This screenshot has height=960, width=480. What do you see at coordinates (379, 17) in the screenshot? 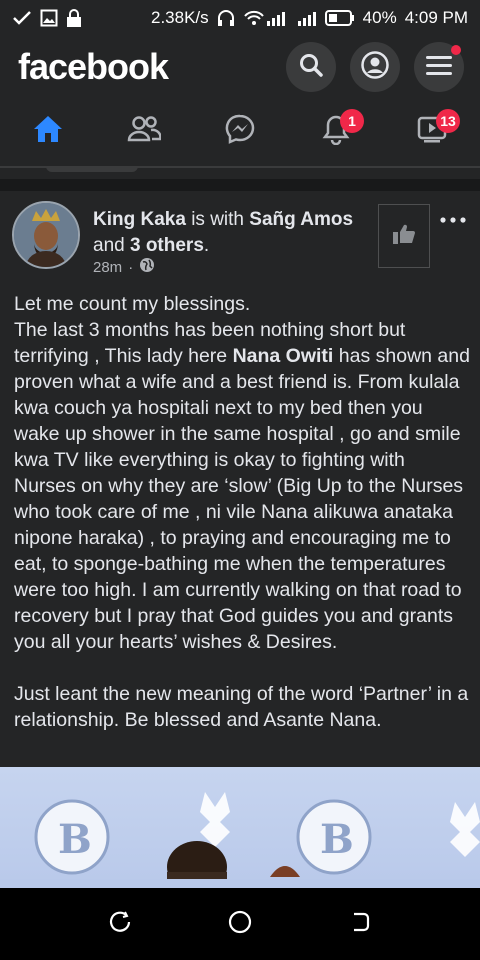
I see `battery-percent: 40%` at bounding box center [379, 17].